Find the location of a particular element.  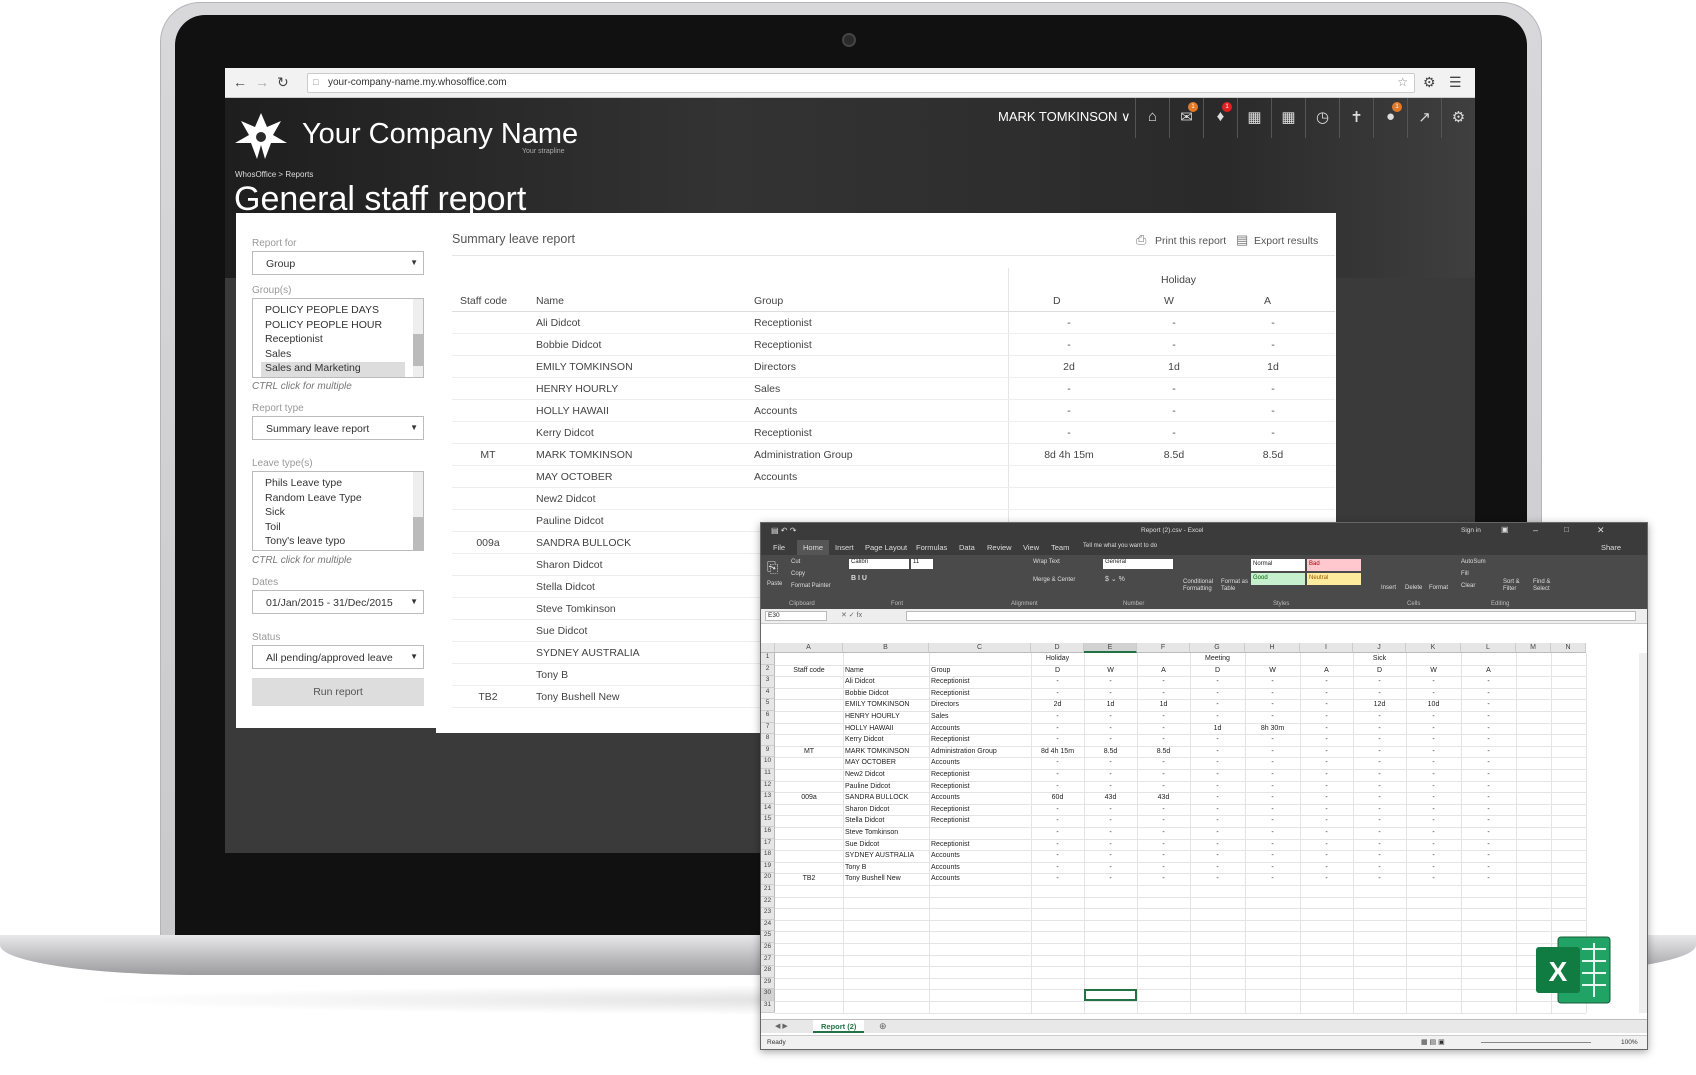

export-icon: ▤ is located at coordinates (1242, 240).